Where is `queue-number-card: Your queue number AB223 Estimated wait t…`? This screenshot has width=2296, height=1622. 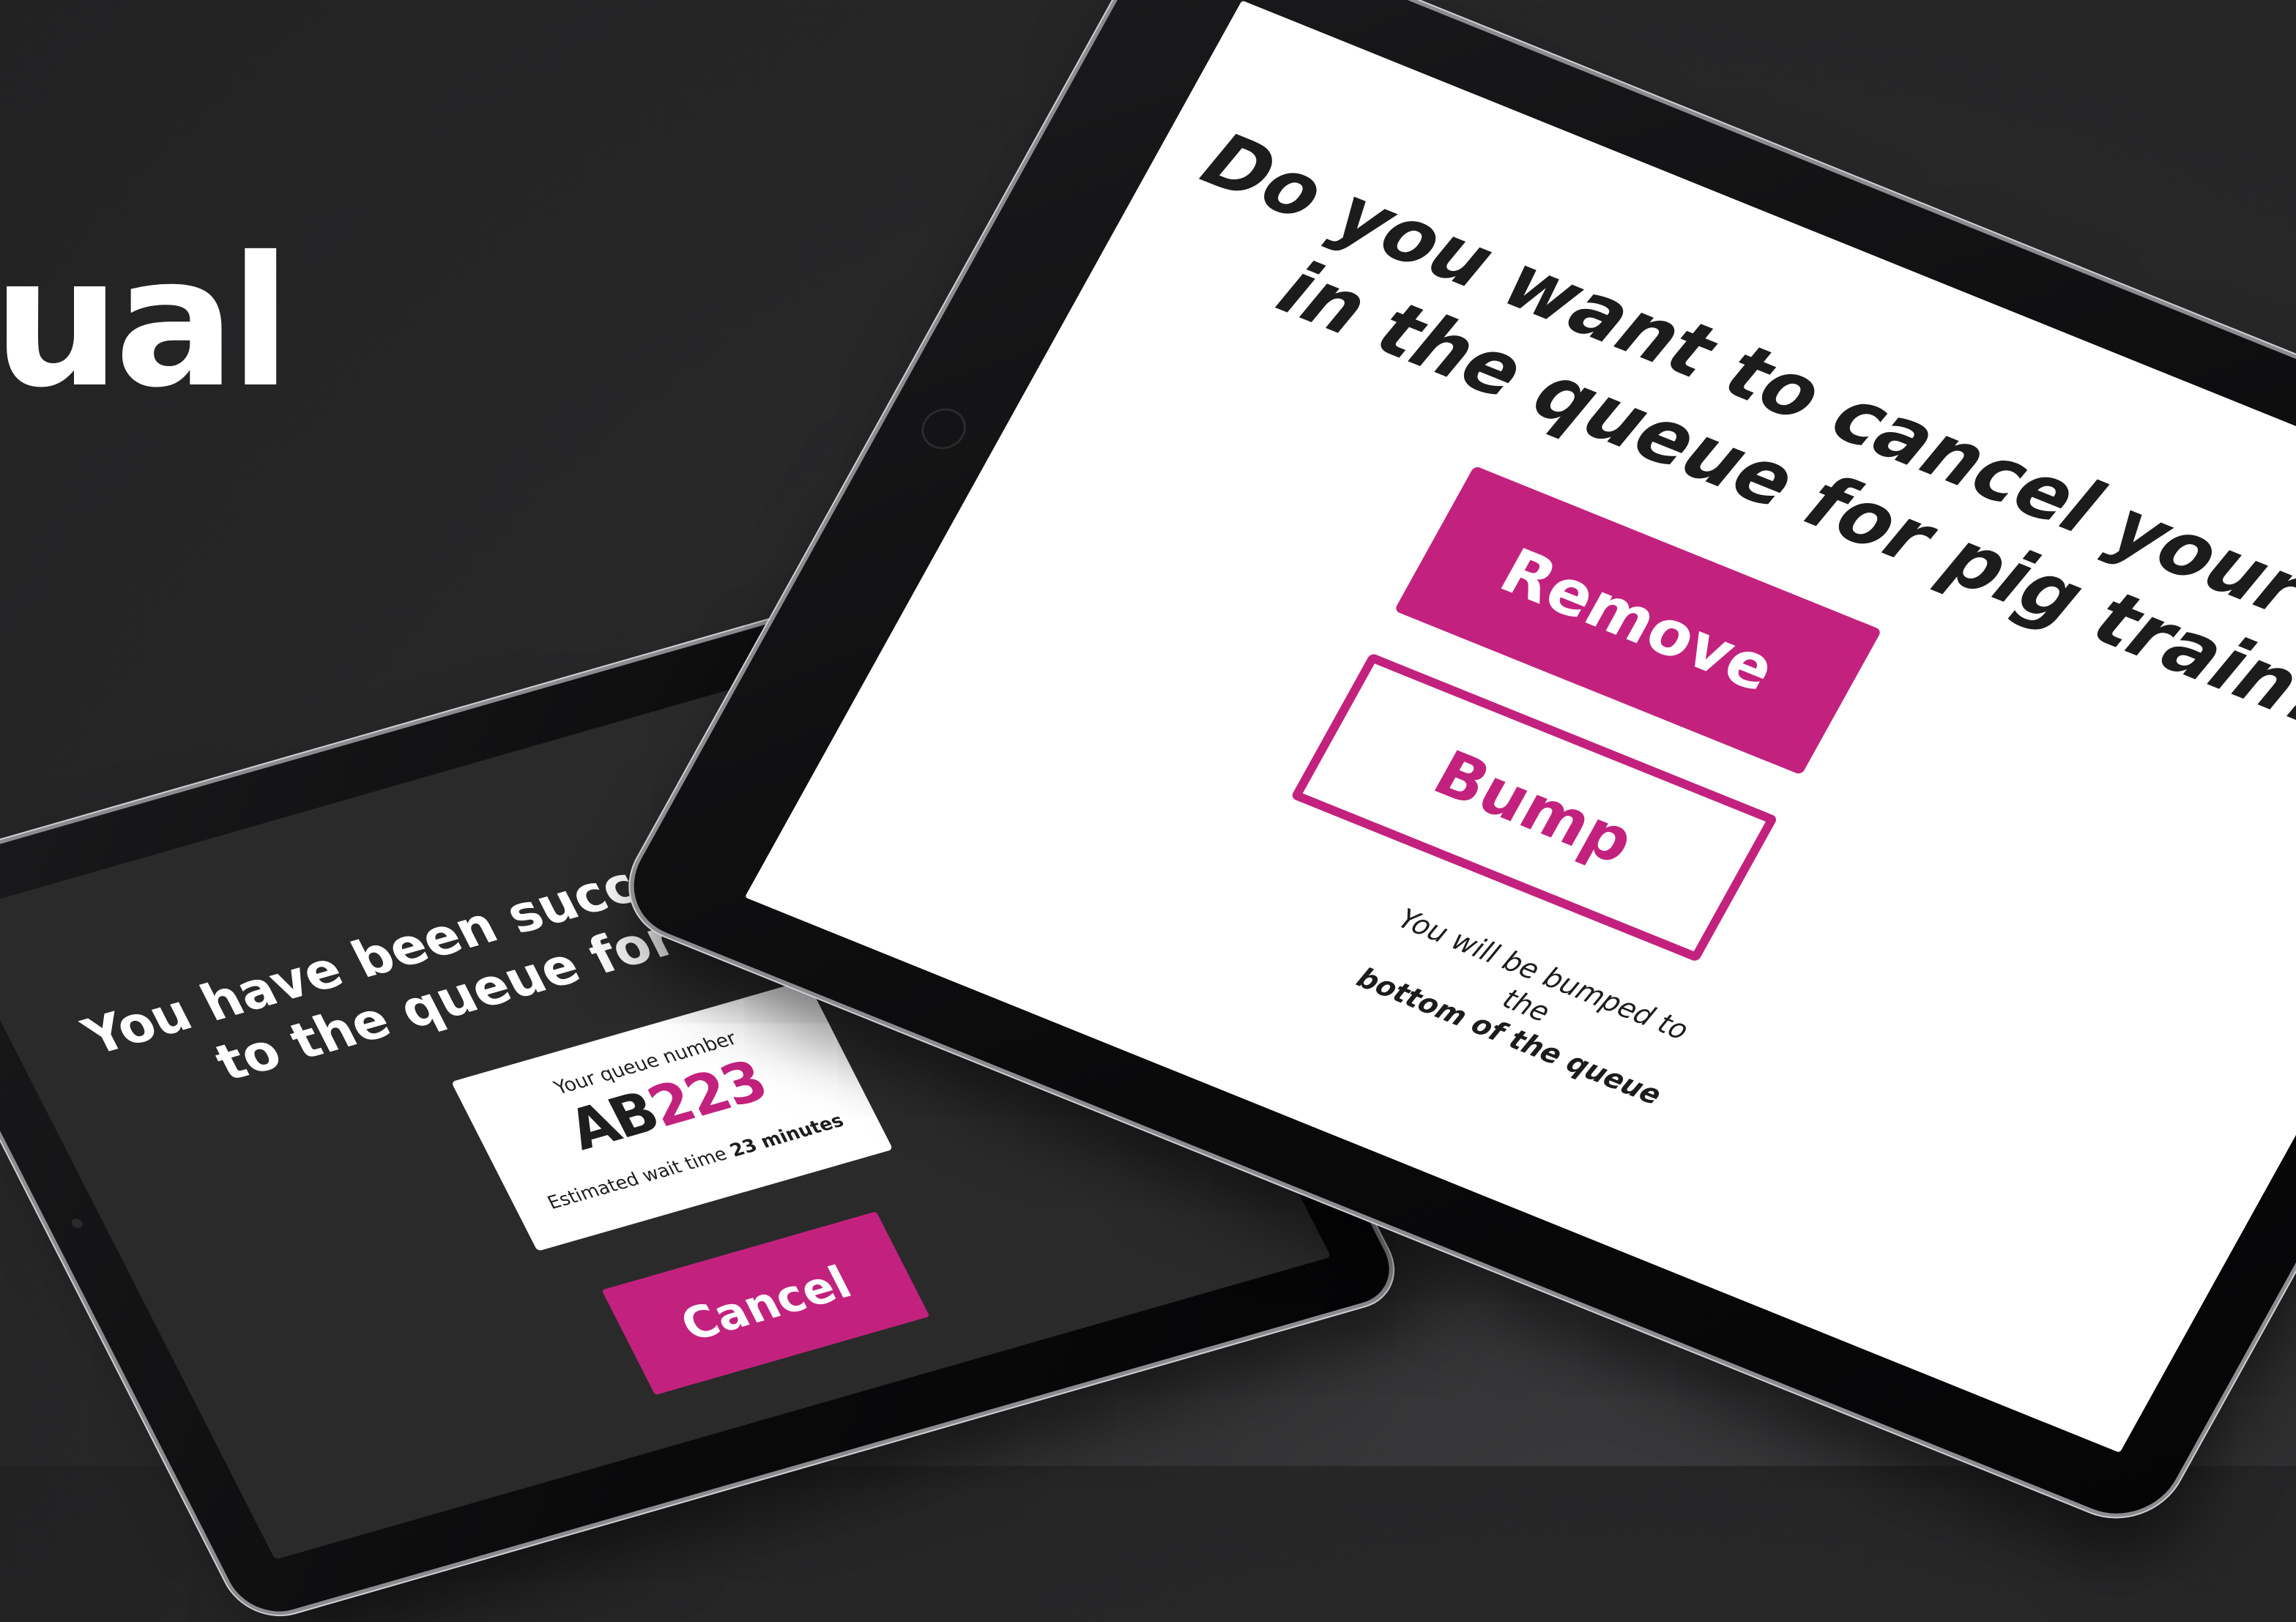
queue-number-card: Your queue number AB223 Estimated wait t… is located at coordinates (671, 1115).